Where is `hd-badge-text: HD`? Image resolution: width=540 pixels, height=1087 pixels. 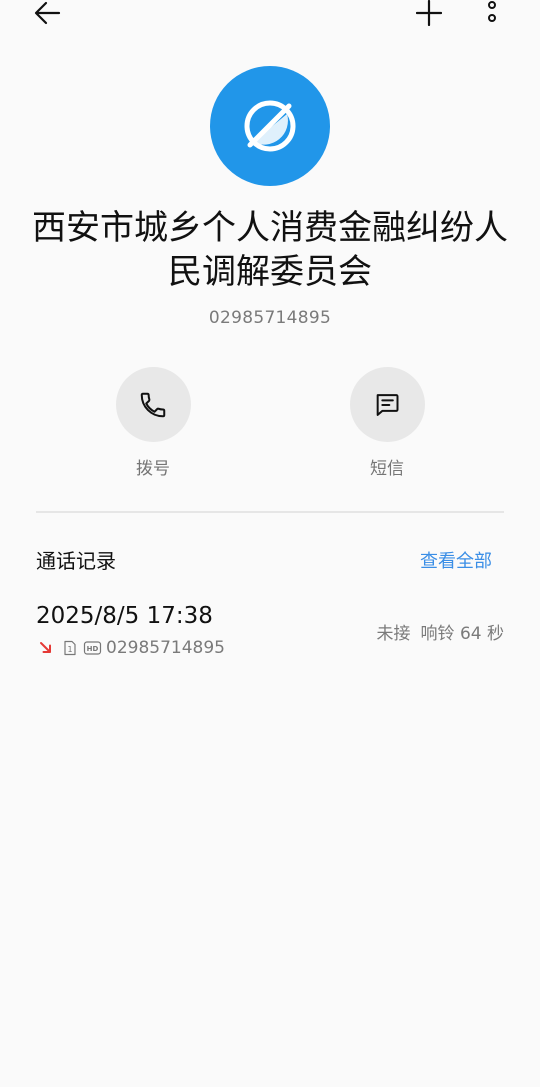 hd-badge-text: HD is located at coordinates (93, 649).